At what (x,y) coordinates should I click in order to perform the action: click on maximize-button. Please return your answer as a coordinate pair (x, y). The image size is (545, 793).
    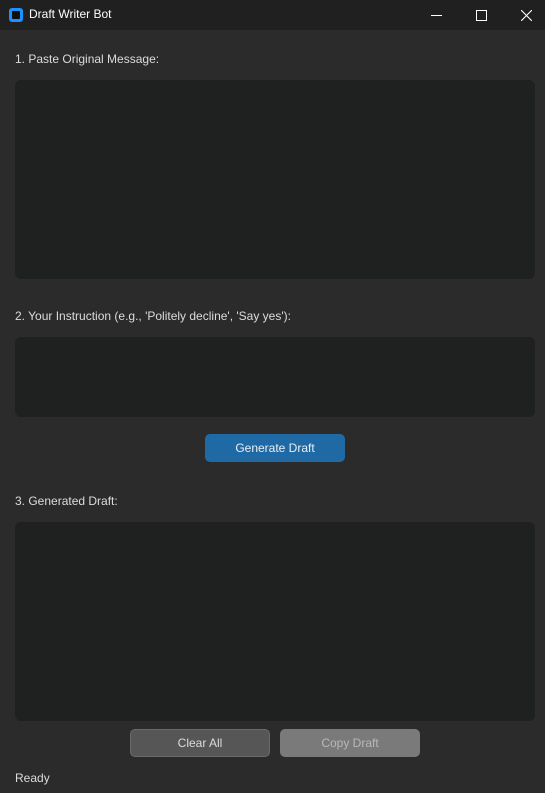
    Looking at the image, I should click on (481, 15).